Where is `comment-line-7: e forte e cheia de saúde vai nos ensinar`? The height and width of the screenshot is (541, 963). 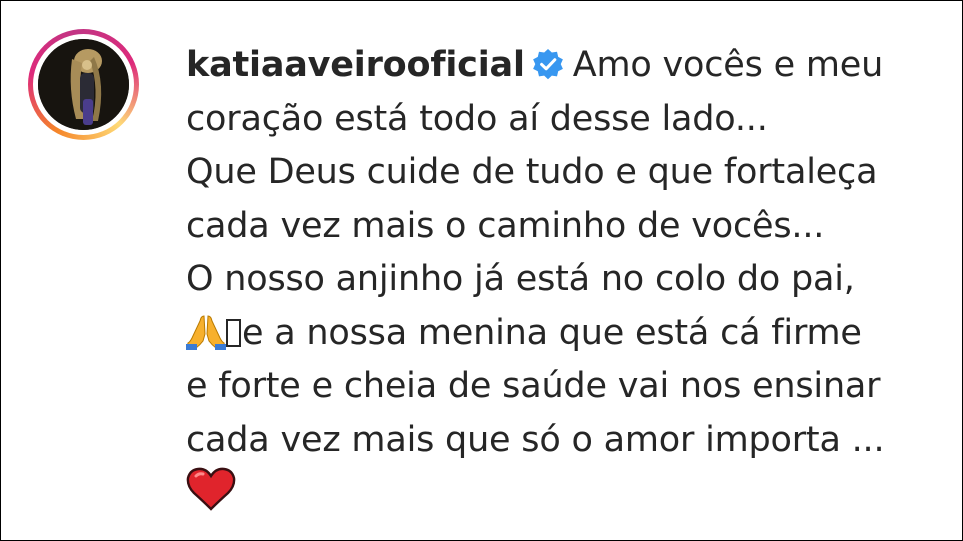
comment-line-7: e forte e cheia de saúde vai nos ensinar is located at coordinates (533, 386).